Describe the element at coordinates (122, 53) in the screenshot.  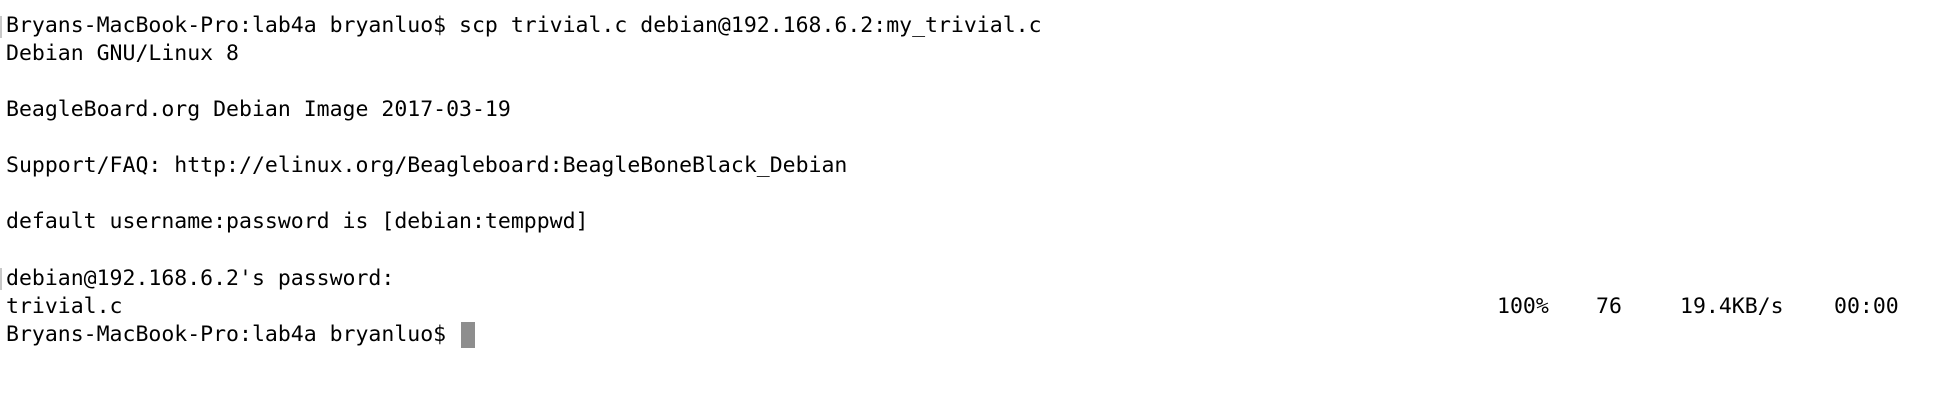
I see `os-banner-line: Debian GNU/Linux 8` at that location.